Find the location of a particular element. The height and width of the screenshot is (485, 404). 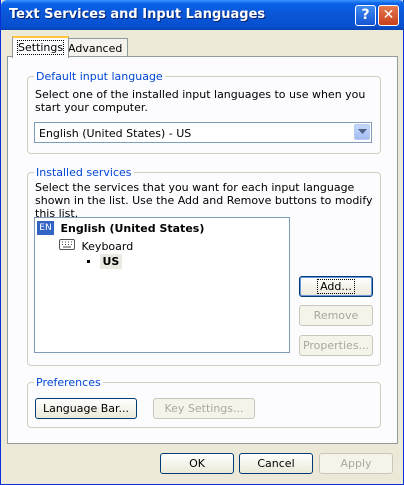

cancel-button-label: Cancel is located at coordinates (276, 463).